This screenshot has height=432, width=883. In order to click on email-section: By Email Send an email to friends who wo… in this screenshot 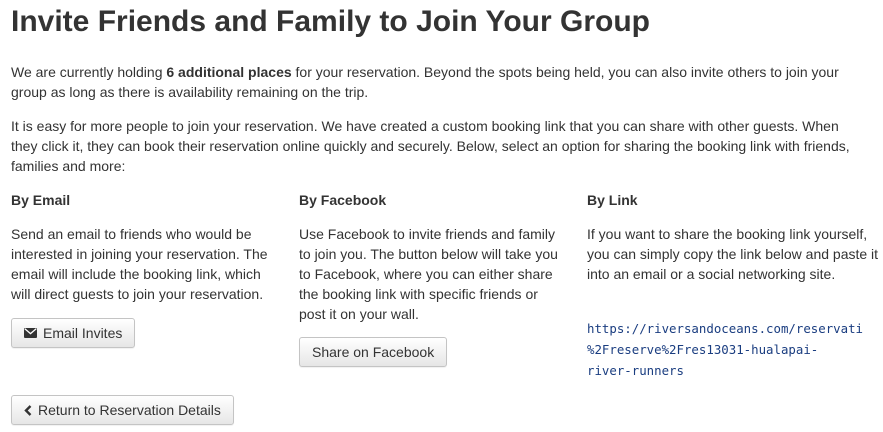, I will do `click(143, 247)`.